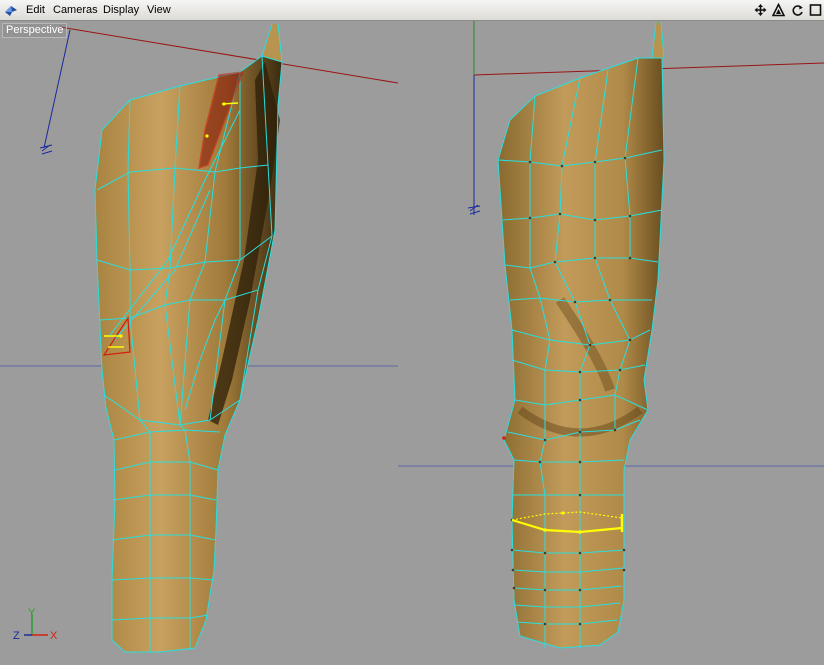 Image resolution: width=824 pixels, height=665 pixels. I want to click on rotate-view-icon, so click(797, 10).